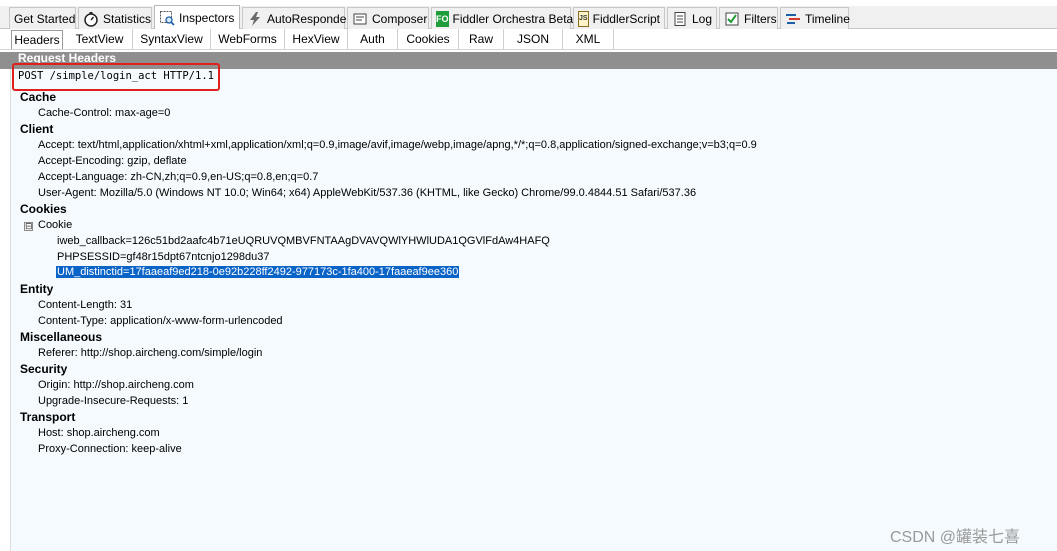 Image resolution: width=1057 pixels, height=551 pixels. I want to click on group-security: Security, so click(43, 369).